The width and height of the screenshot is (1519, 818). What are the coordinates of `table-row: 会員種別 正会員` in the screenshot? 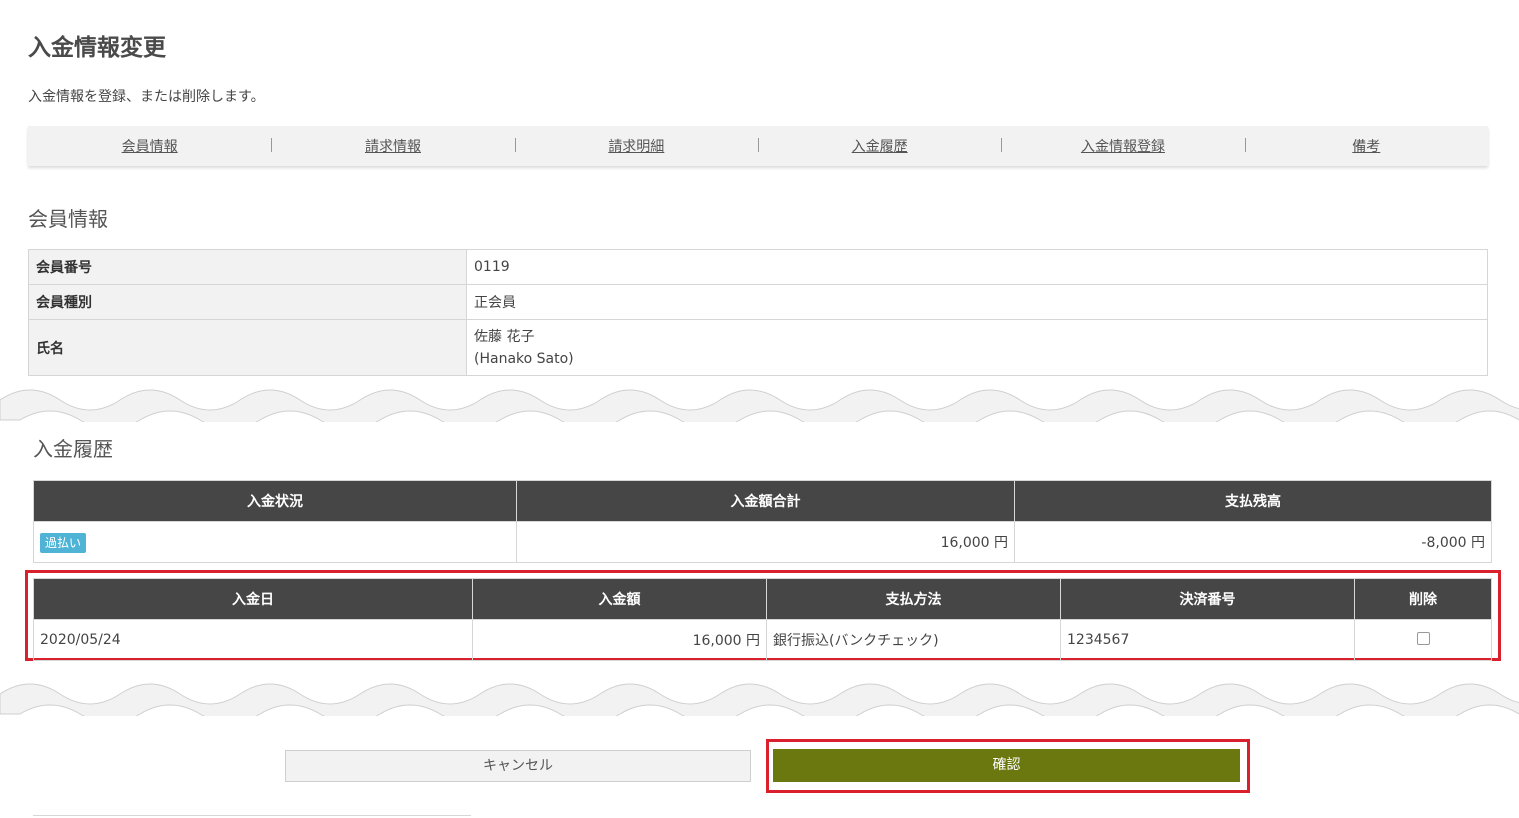 It's located at (758, 302).